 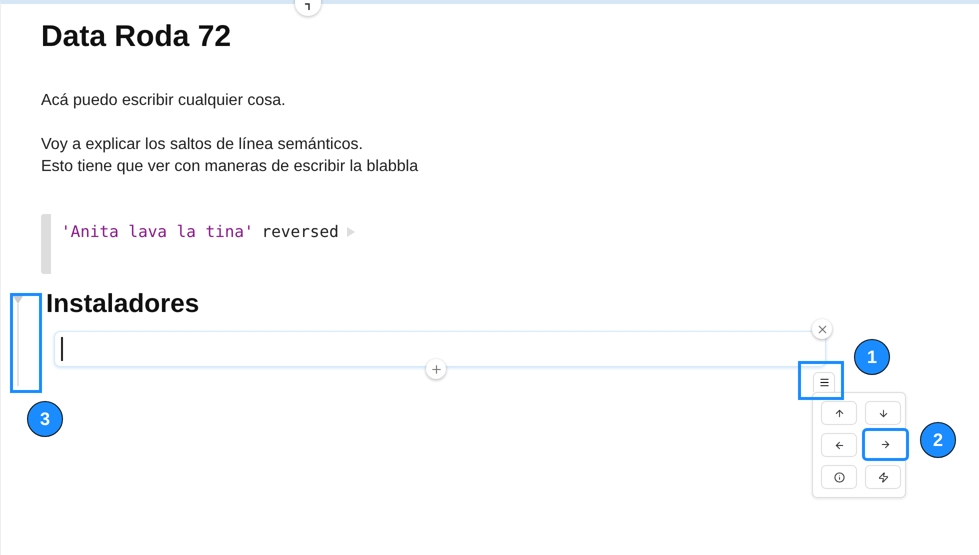 I want to click on highlight-frame, so click(x=821, y=380).